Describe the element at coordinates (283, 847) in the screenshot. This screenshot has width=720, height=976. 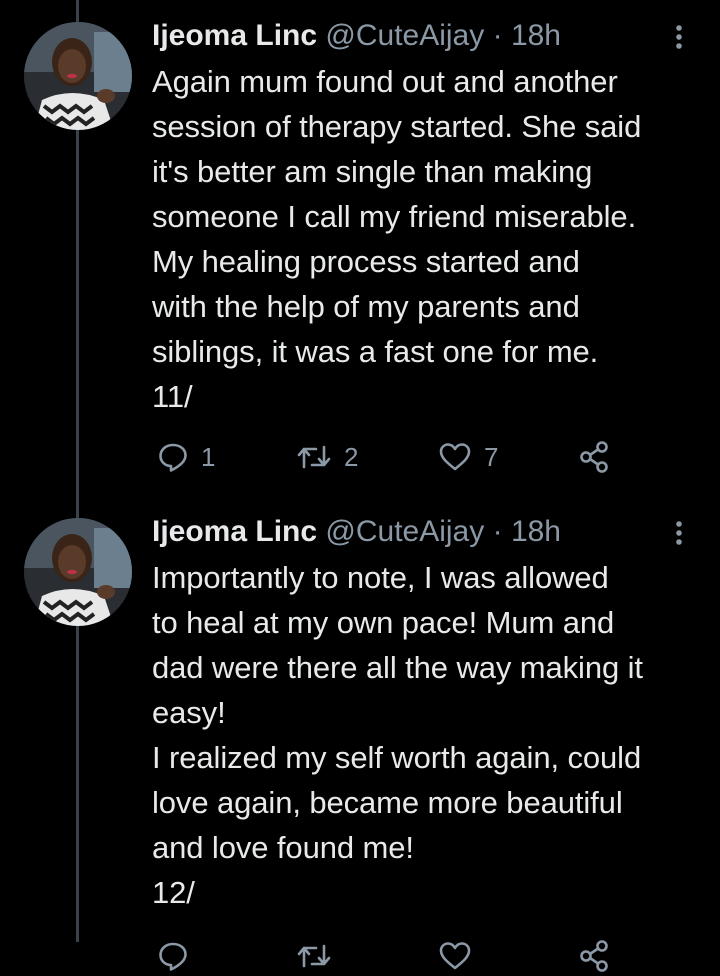
I see `tweet-line: and love found me!` at that location.